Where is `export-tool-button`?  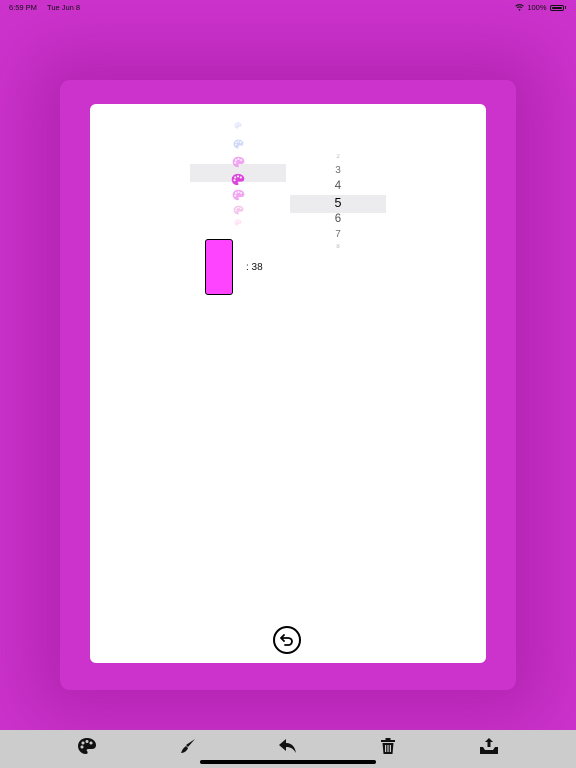
export-tool-button is located at coordinates (489, 746).